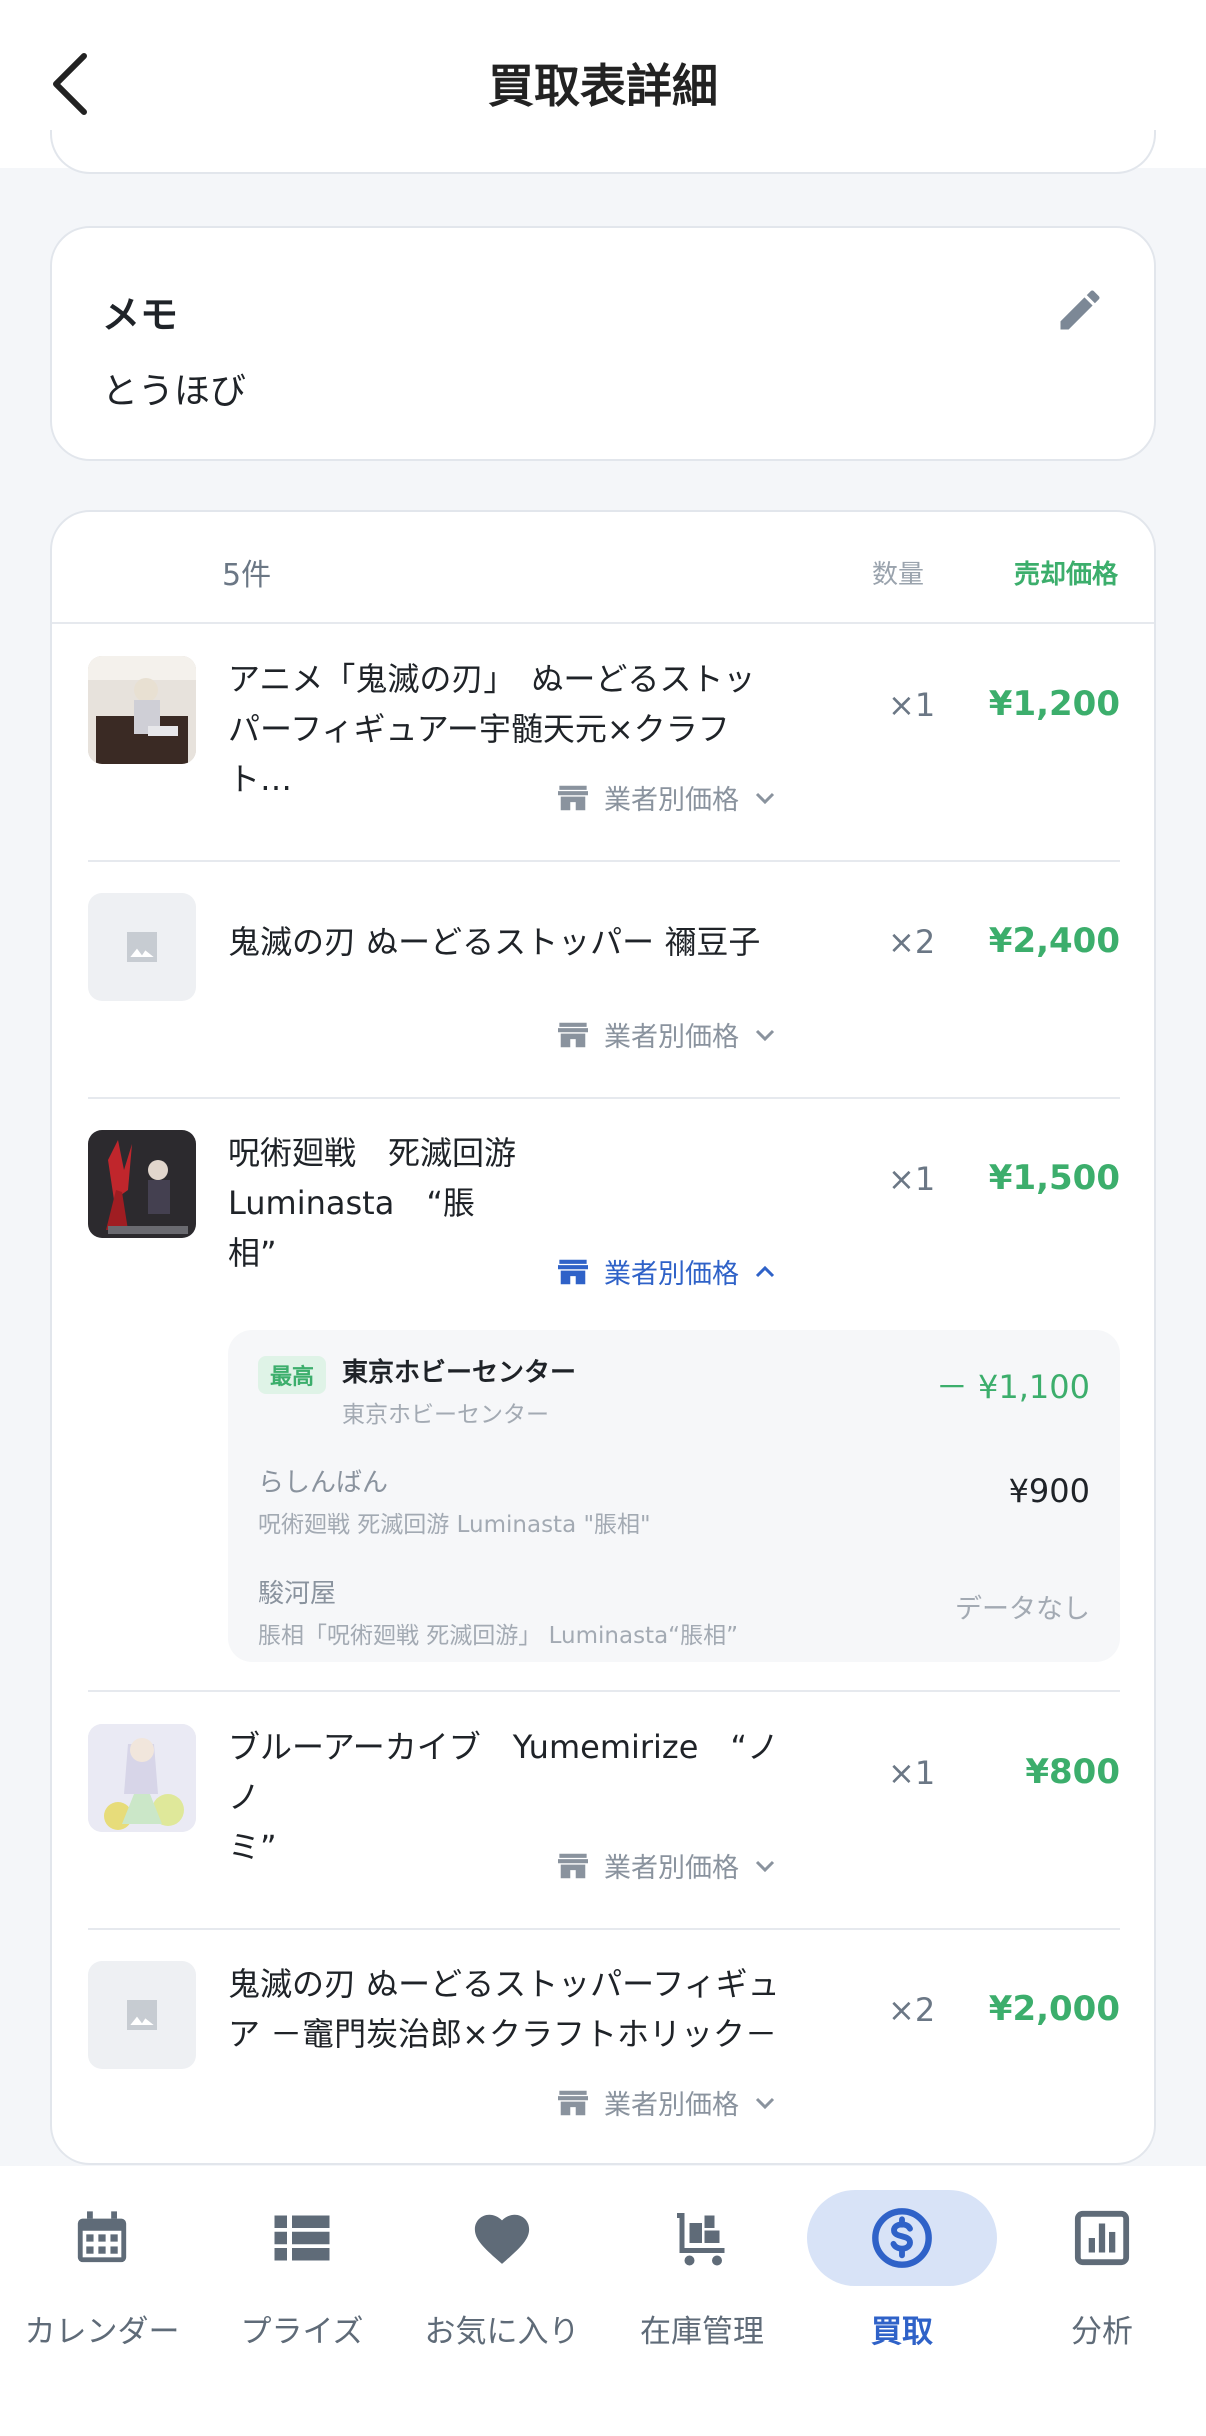  What do you see at coordinates (1012, 1387) in the screenshot?
I see `vendor-price: － ¥1,100` at bounding box center [1012, 1387].